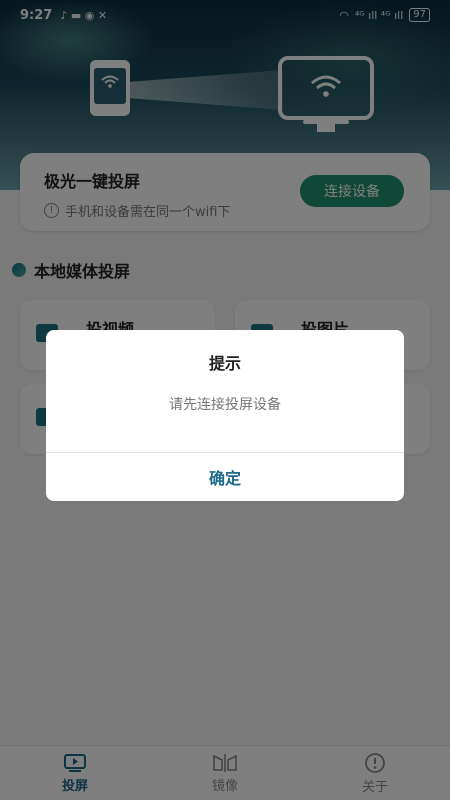 This screenshot has width=450, height=801. What do you see at coordinates (224, 363) in the screenshot?
I see `dialog-title: 提示` at bounding box center [224, 363].